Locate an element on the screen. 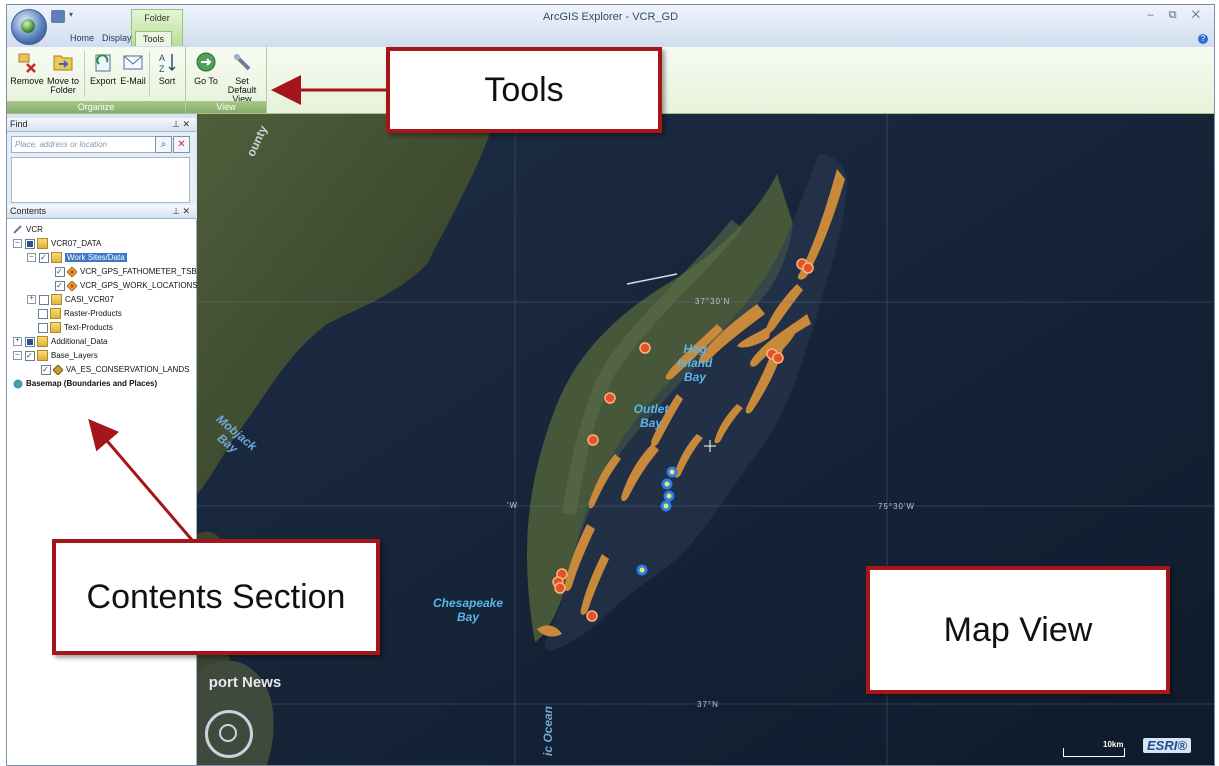 The image size is (1219, 766). callout-contents-section: Contents Section is located at coordinates (216, 597).